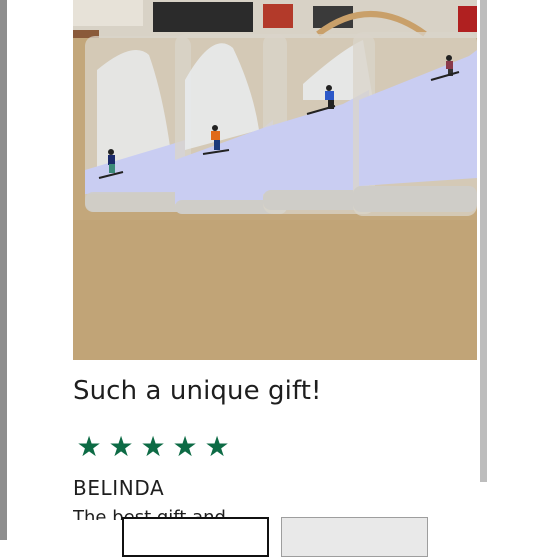 Image resolution: width=540 pixels, height=557 pixels. I want to click on gray-button, so click(354, 537).